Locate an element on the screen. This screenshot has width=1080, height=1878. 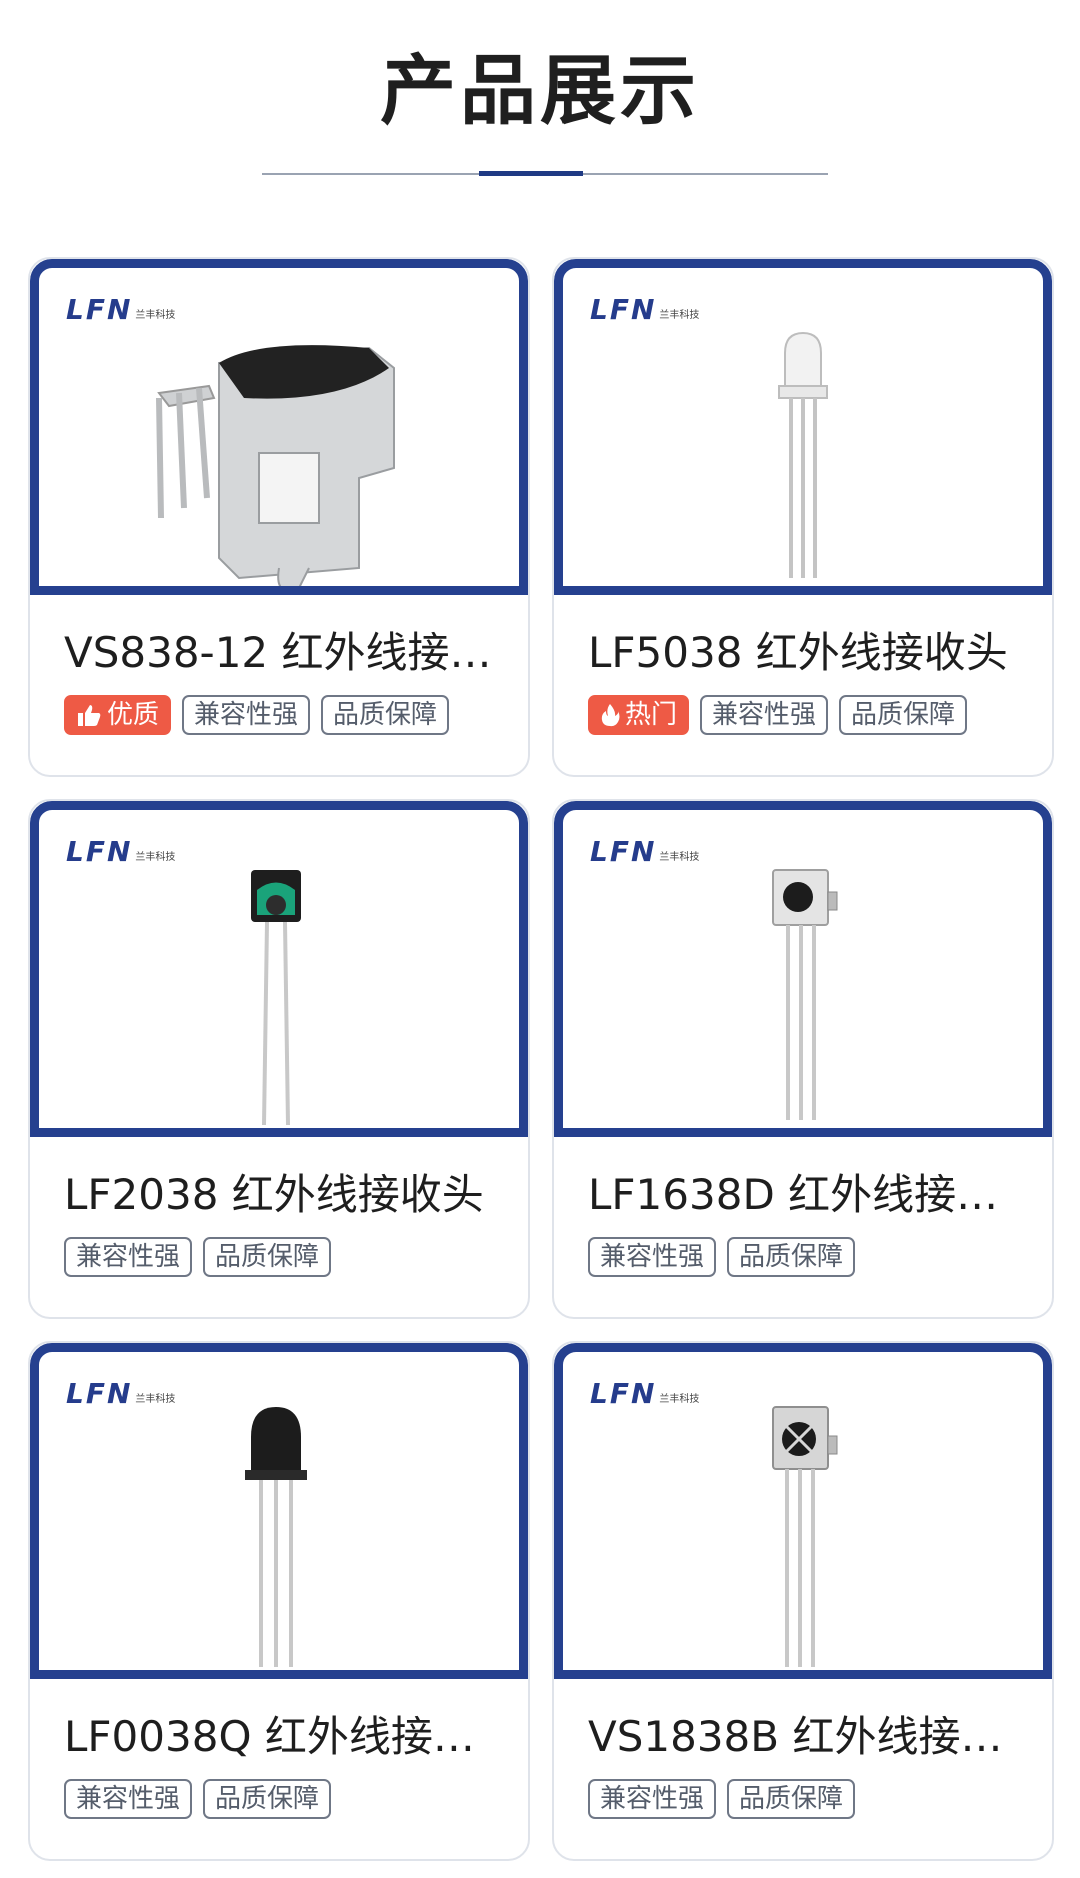
product-card: LFN 兰丰科技 LF0038Q 红外线接… 兼容性强 品质保障 is located at coordinates (279, 1601).